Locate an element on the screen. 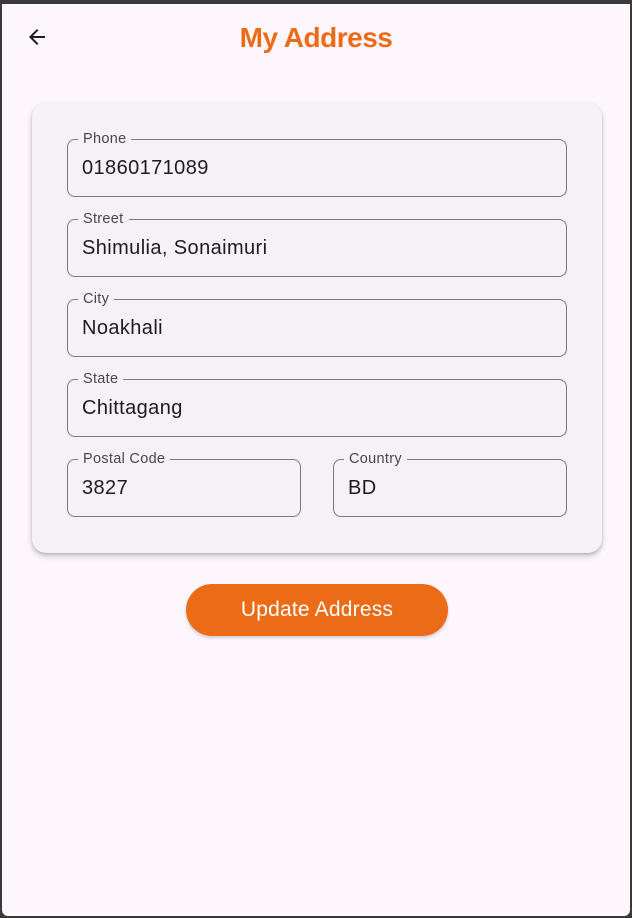 Image resolution: width=632 pixels, height=918 pixels. country-field: Country is located at coordinates (450, 483).